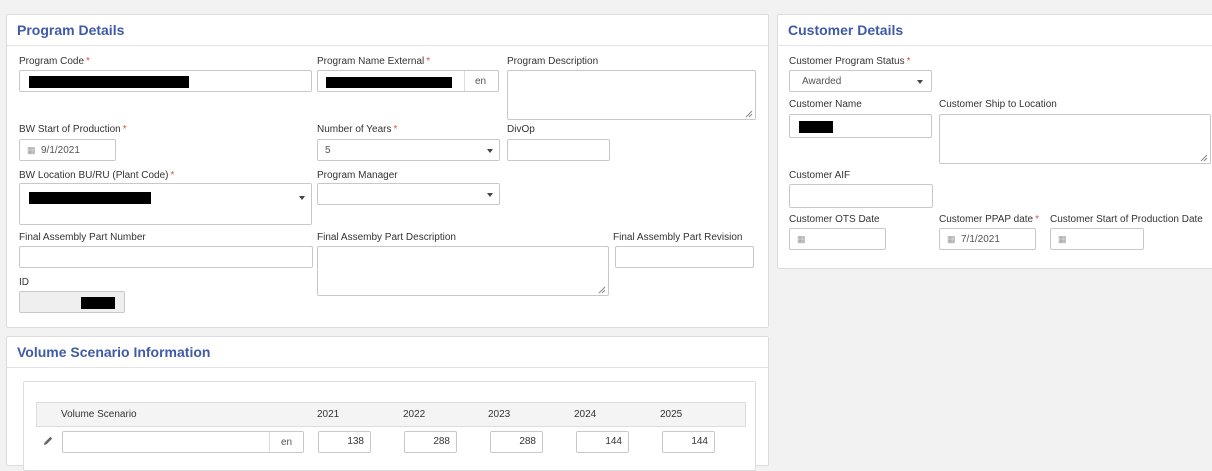 The image size is (1212, 471). I want to click on column-header-2023: 2023, so click(499, 414).